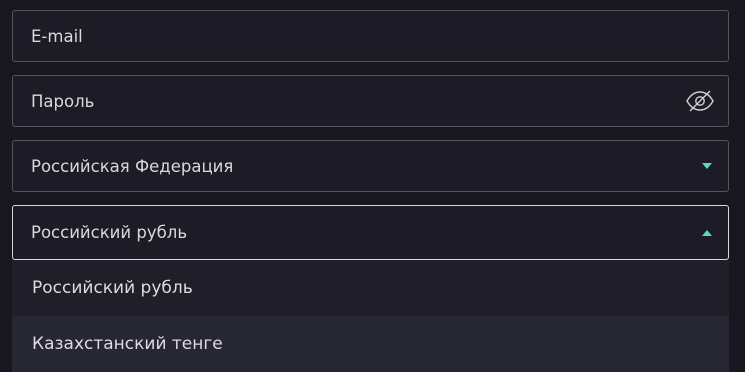 The height and width of the screenshot is (372, 745). Describe the element at coordinates (370, 166) in the screenshot. I see `country-select: Российская Федерация` at that location.